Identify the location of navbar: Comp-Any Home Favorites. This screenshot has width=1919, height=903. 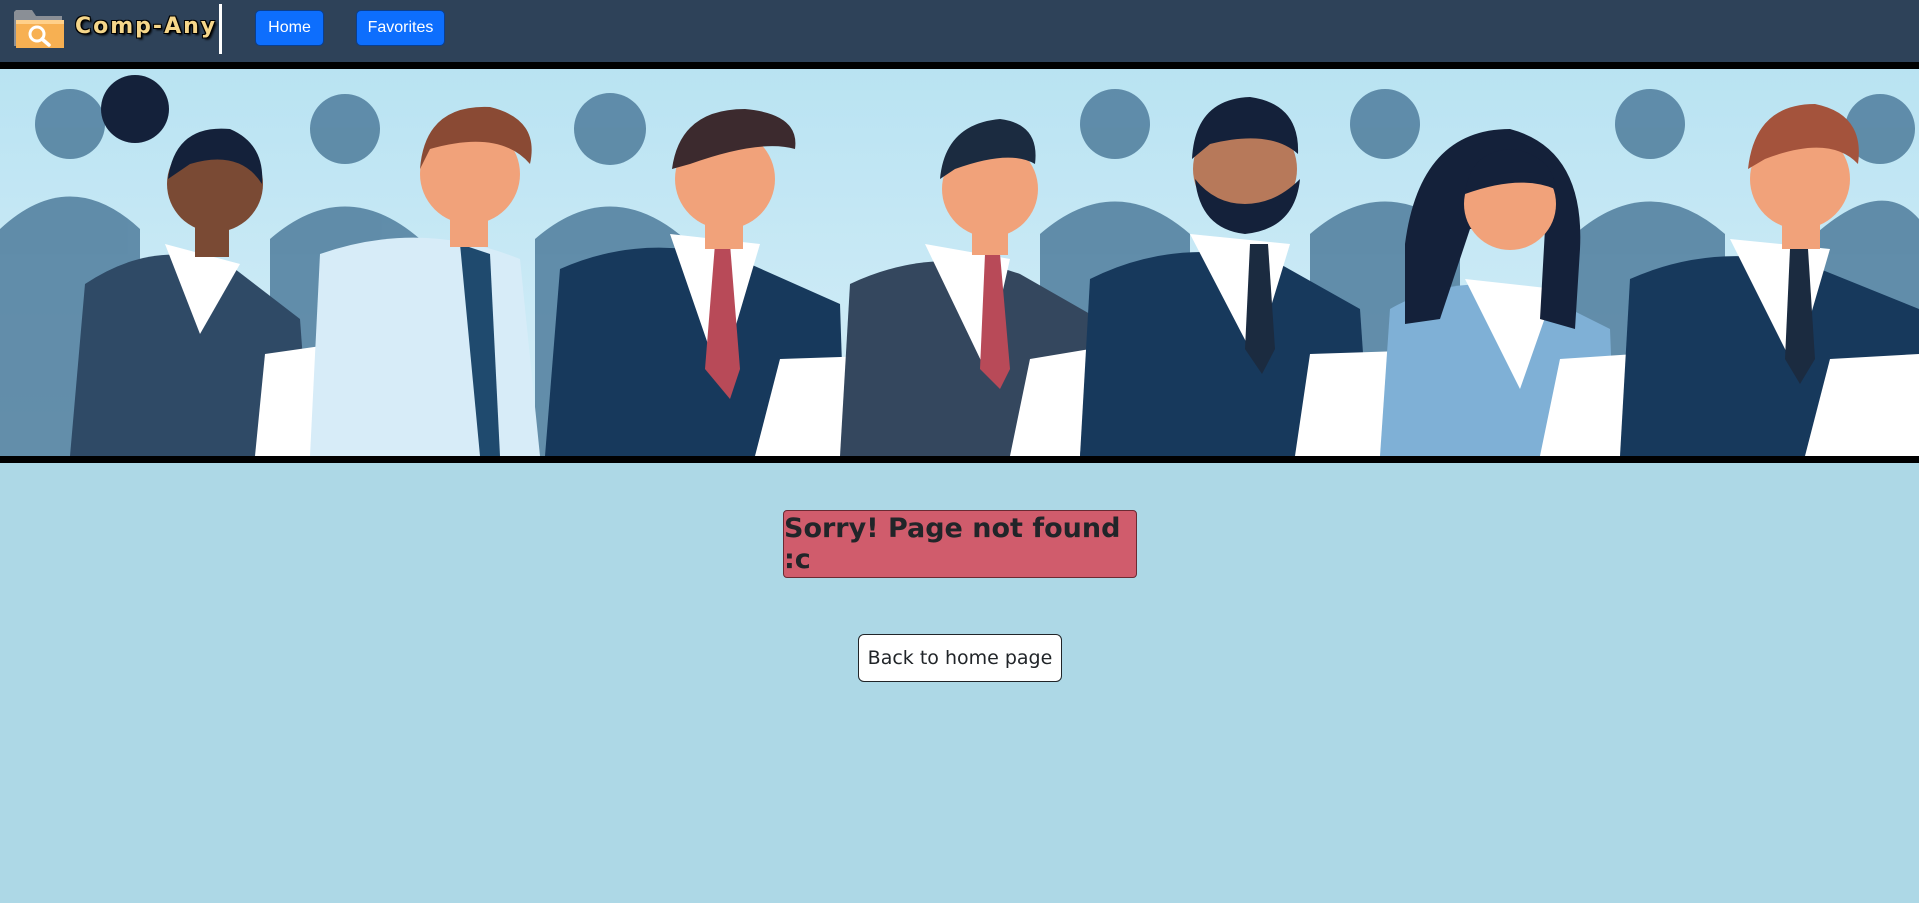
(959, 31).